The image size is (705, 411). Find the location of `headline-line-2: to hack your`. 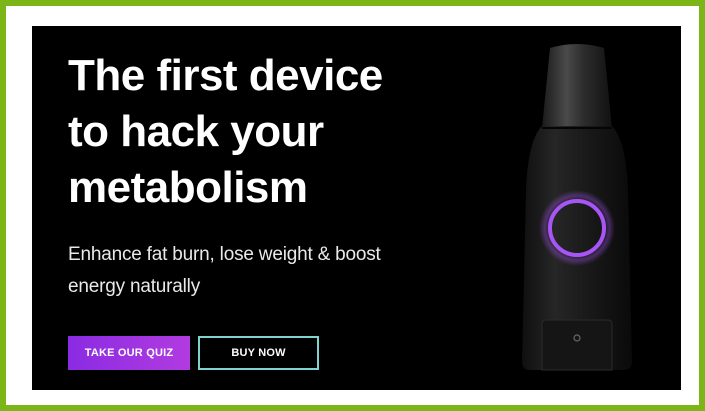

headline-line-2: to hack your is located at coordinates (196, 131).